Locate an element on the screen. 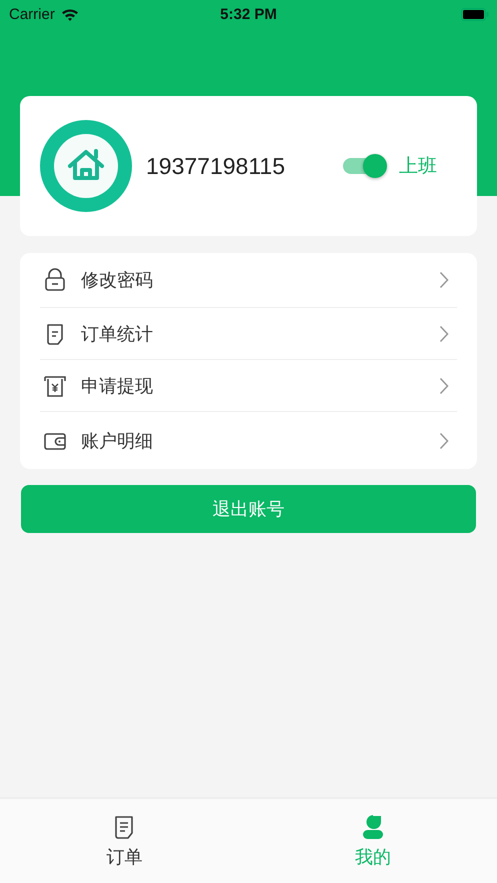  lock-icon is located at coordinates (55, 280).